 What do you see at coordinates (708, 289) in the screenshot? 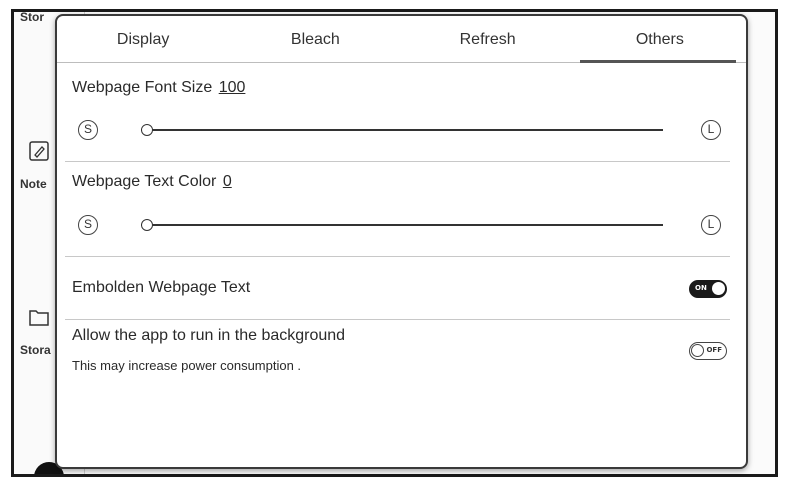
I see `embolden-toggle: ON` at bounding box center [708, 289].